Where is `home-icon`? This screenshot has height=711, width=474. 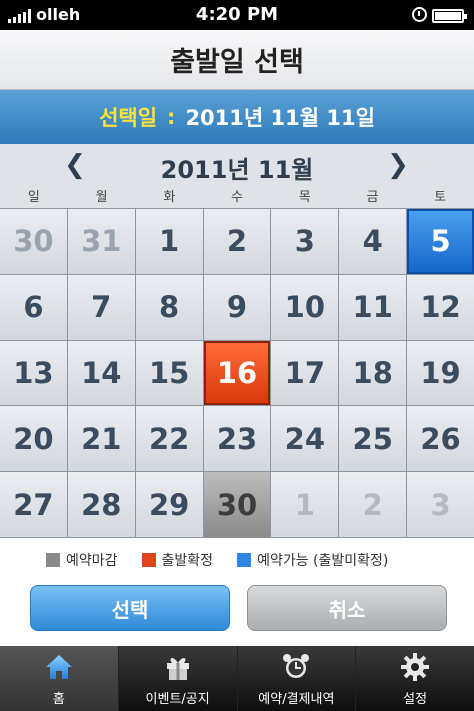
home-icon is located at coordinates (58, 667).